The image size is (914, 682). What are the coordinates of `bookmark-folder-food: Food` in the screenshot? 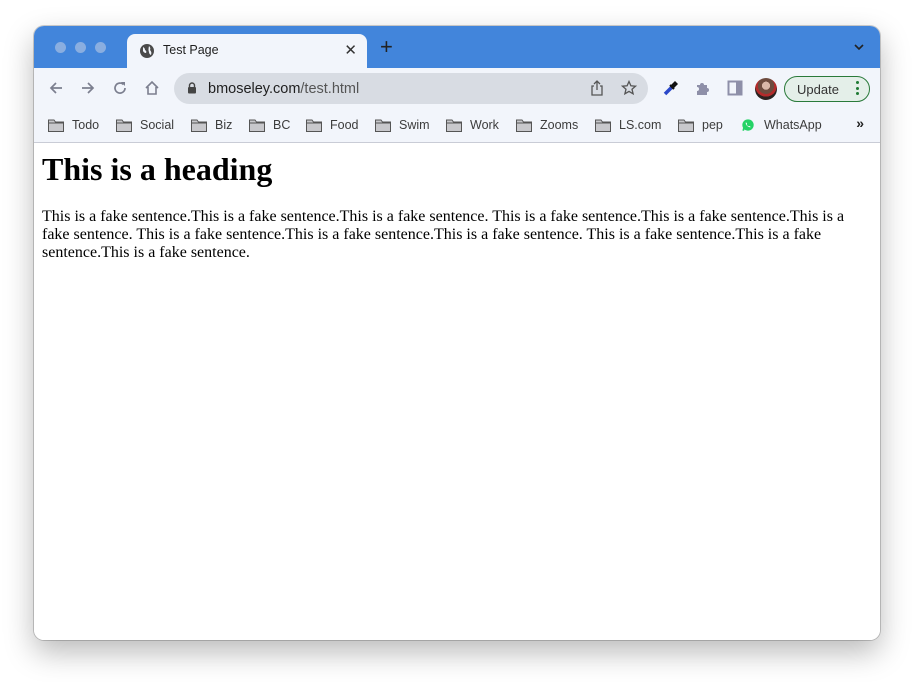 It's located at (332, 125).